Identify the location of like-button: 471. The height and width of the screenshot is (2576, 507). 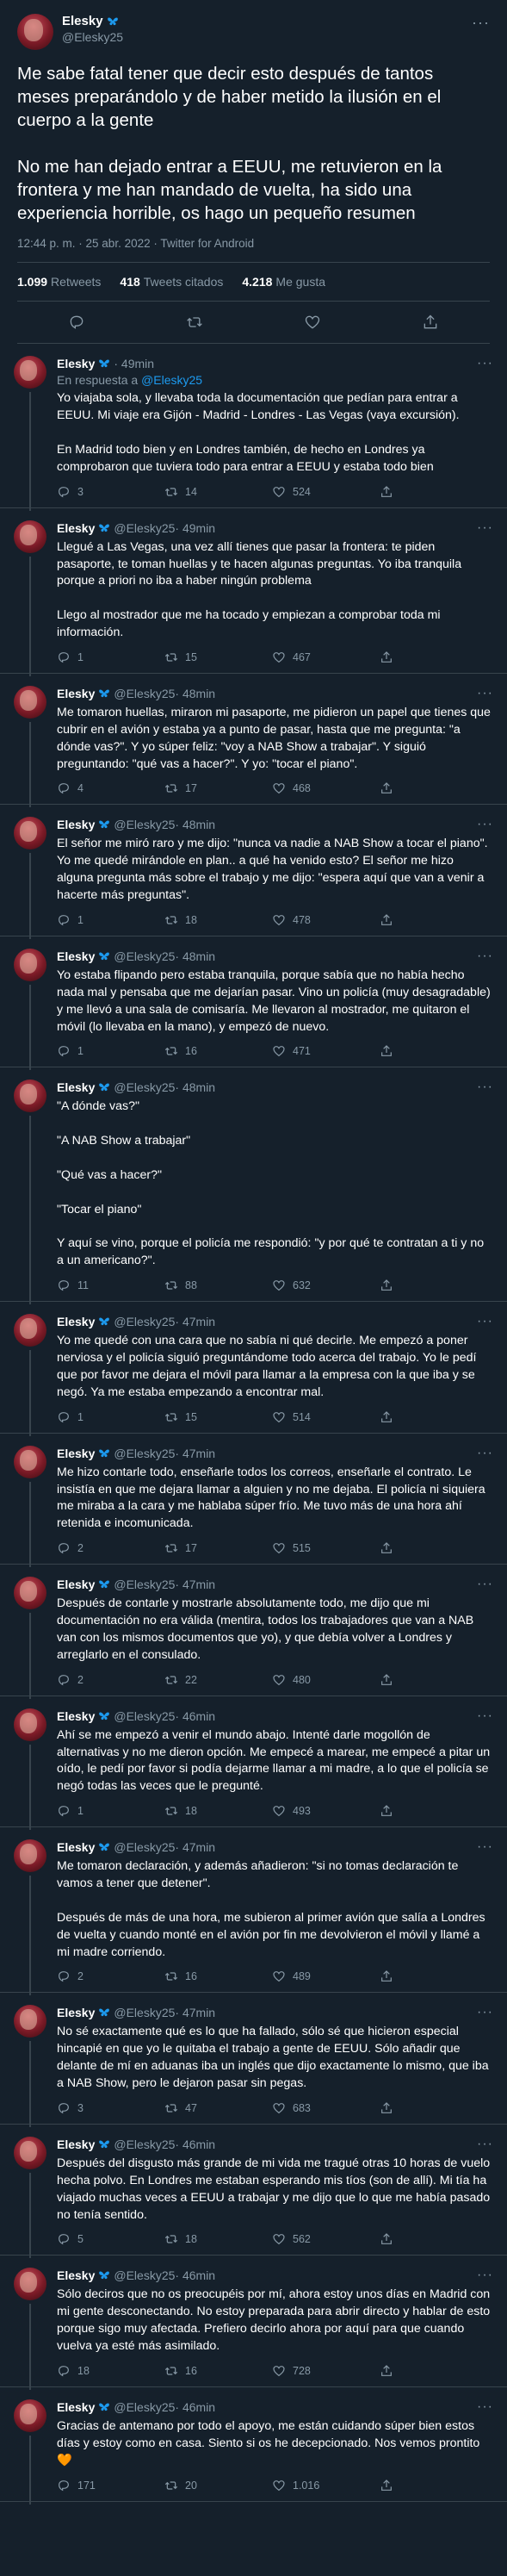
(326, 1051).